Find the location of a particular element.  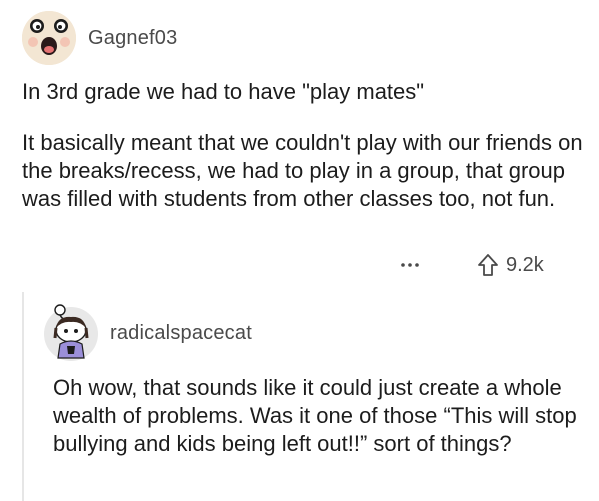

comment-title: In 3rd grade we had to have "play mates" is located at coordinates (223, 91).